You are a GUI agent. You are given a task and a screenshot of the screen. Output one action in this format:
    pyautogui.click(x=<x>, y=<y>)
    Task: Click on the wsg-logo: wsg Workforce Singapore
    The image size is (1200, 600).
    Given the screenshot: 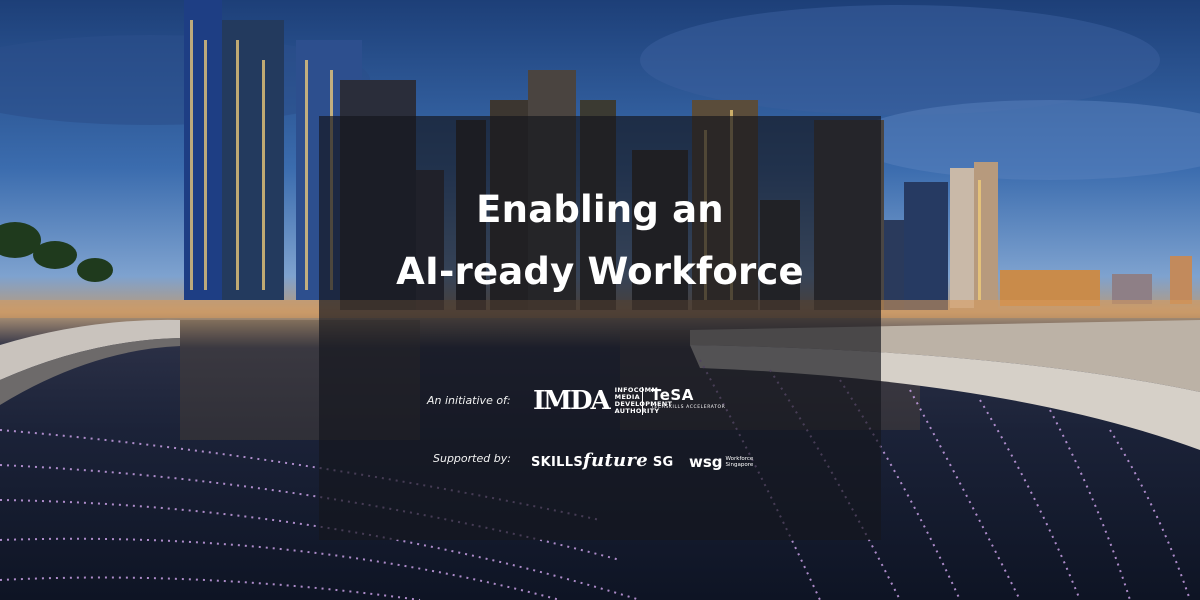 What is the action you would take?
    pyautogui.click(x=721, y=462)
    